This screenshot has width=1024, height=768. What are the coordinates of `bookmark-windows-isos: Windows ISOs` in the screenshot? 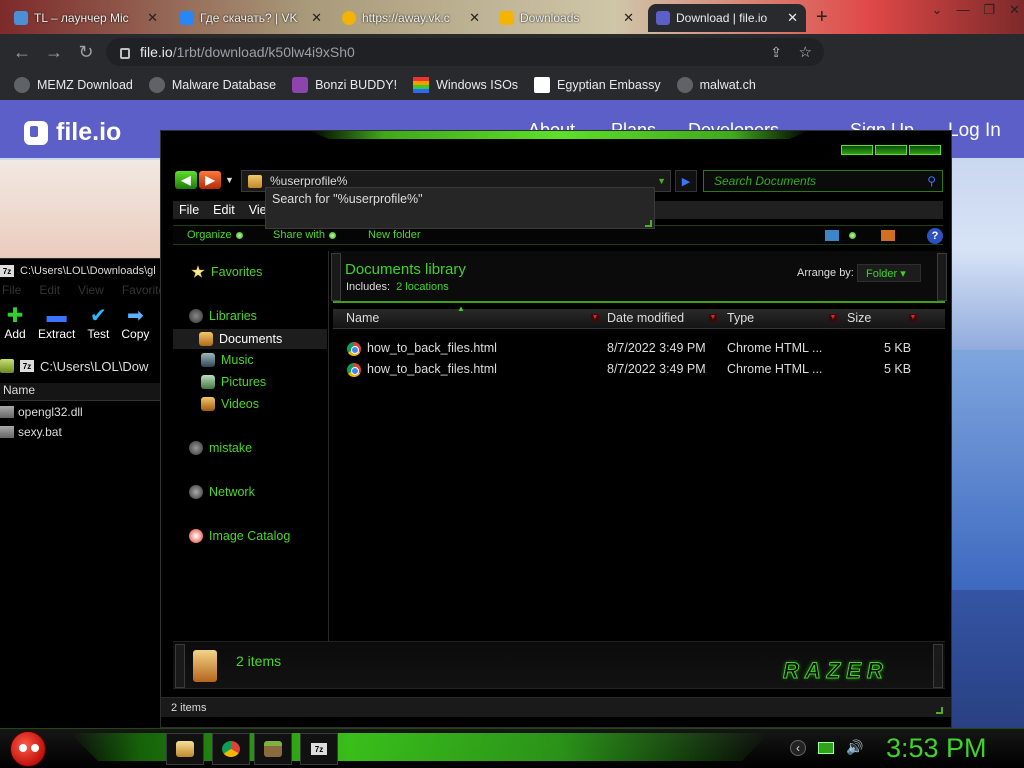 It's located at (465, 85).